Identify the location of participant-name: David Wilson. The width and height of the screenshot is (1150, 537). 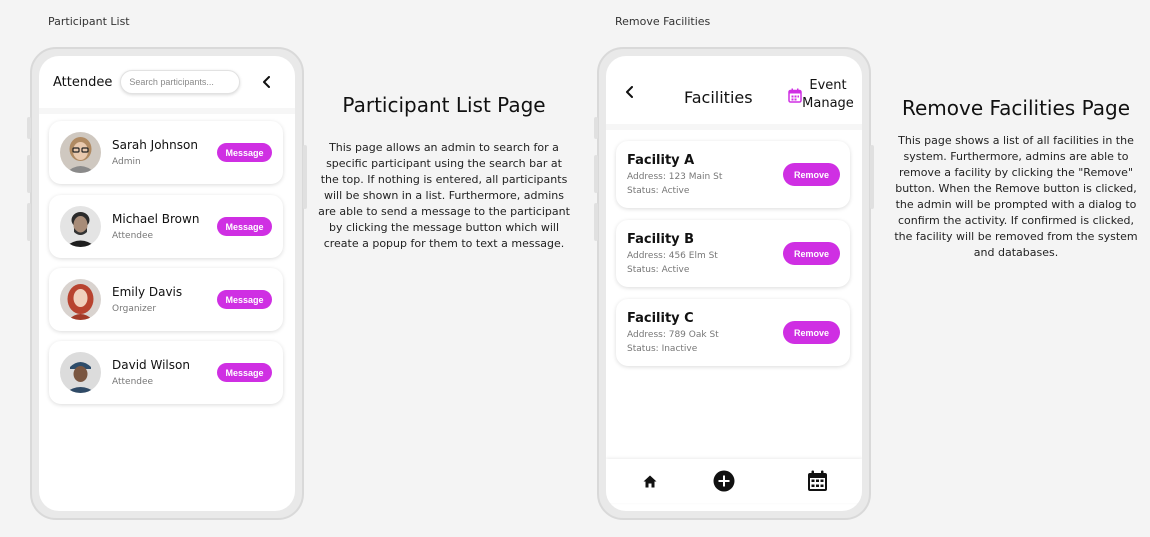
(151, 365).